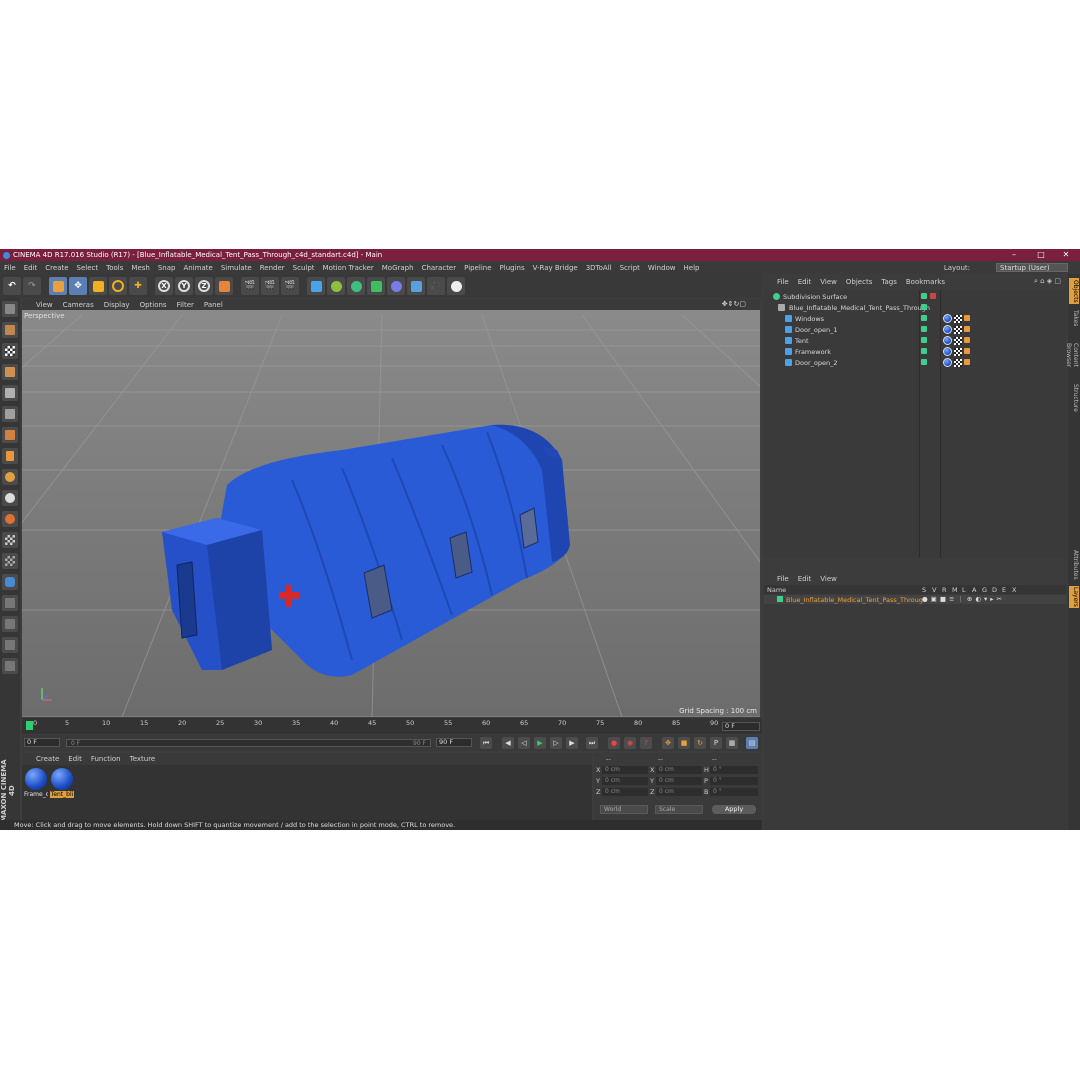  What do you see at coordinates (376, 286) in the screenshot?
I see `array-generator-icon` at bounding box center [376, 286].